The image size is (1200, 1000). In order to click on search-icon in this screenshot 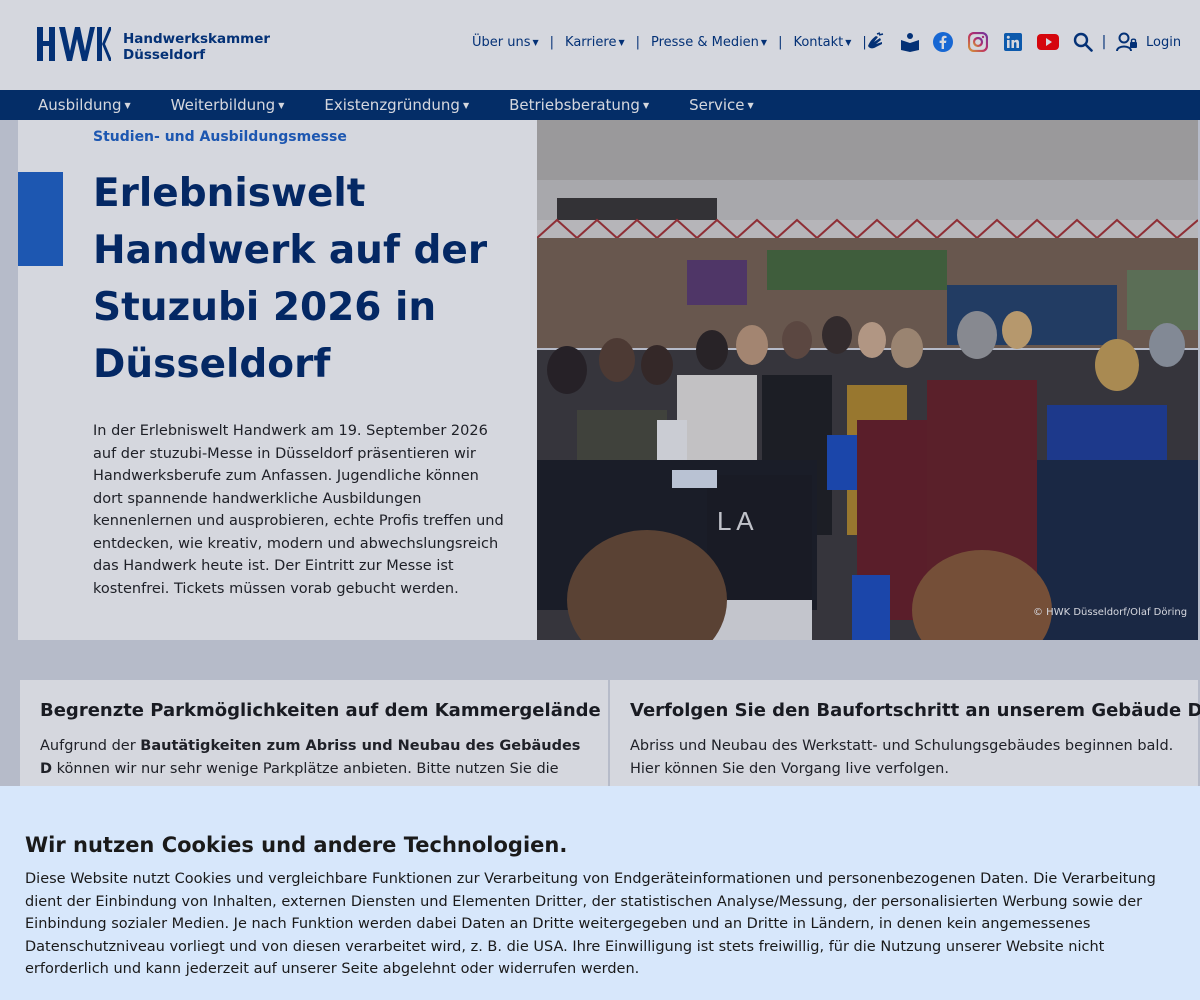, I will do `click(1083, 42)`.